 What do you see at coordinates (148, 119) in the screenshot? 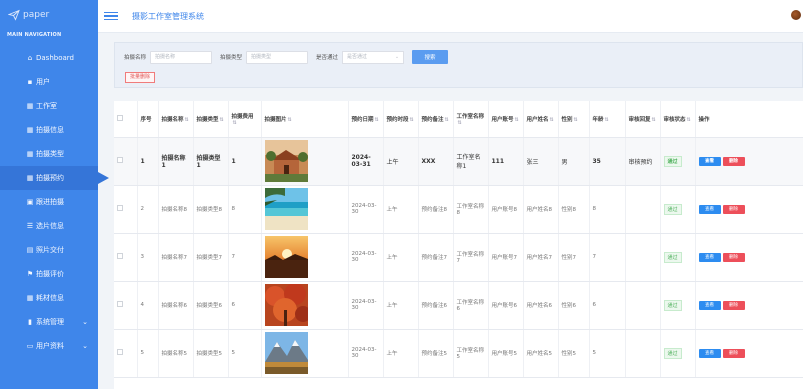
I see `column-header: 序号` at bounding box center [148, 119].